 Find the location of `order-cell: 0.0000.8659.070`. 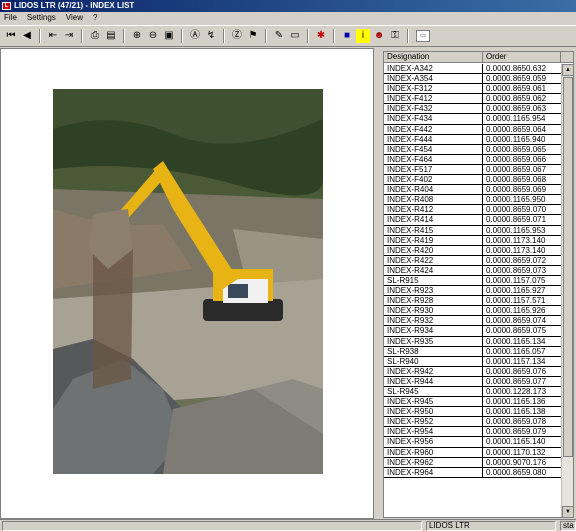

order-cell: 0.0000.8659.070 is located at coordinates (522, 210).